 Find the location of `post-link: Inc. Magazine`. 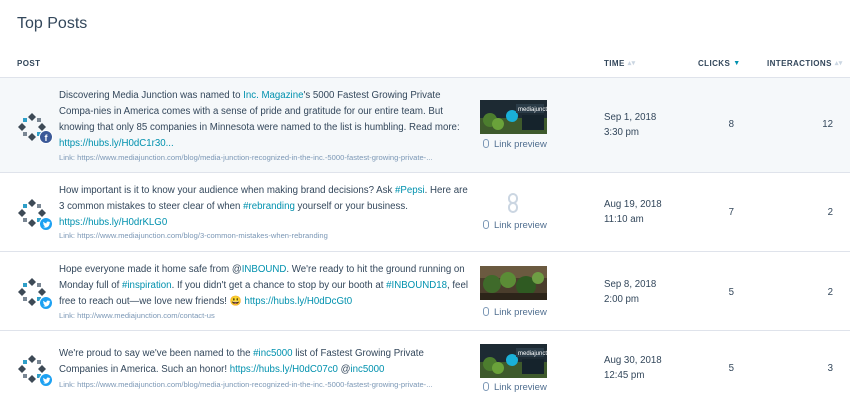

post-link: Inc. Magazine is located at coordinates (273, 95).